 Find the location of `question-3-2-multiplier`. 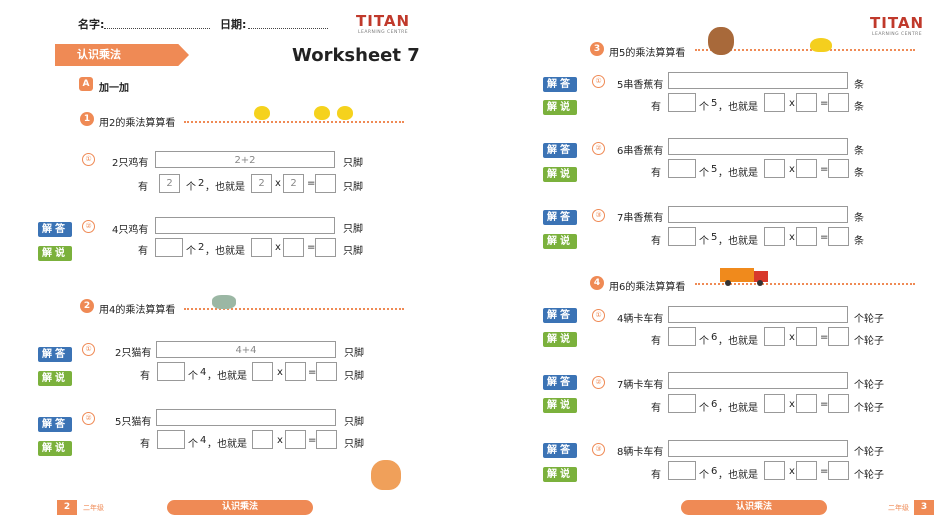

question-3-2-multiplier is located at coordinates (806, 168).